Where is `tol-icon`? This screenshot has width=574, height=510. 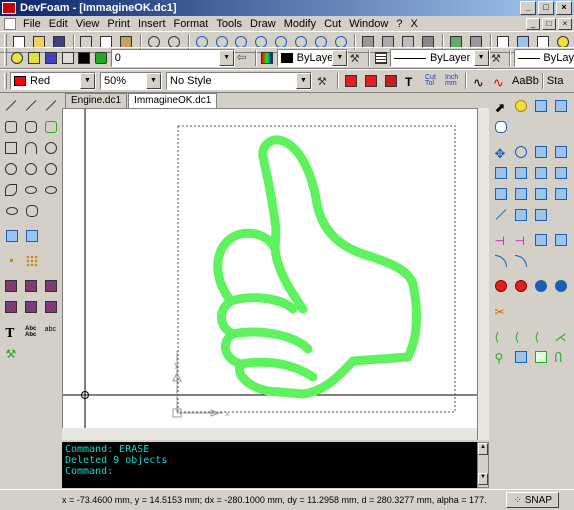 tol-icon is located at coordinates (391, 81).